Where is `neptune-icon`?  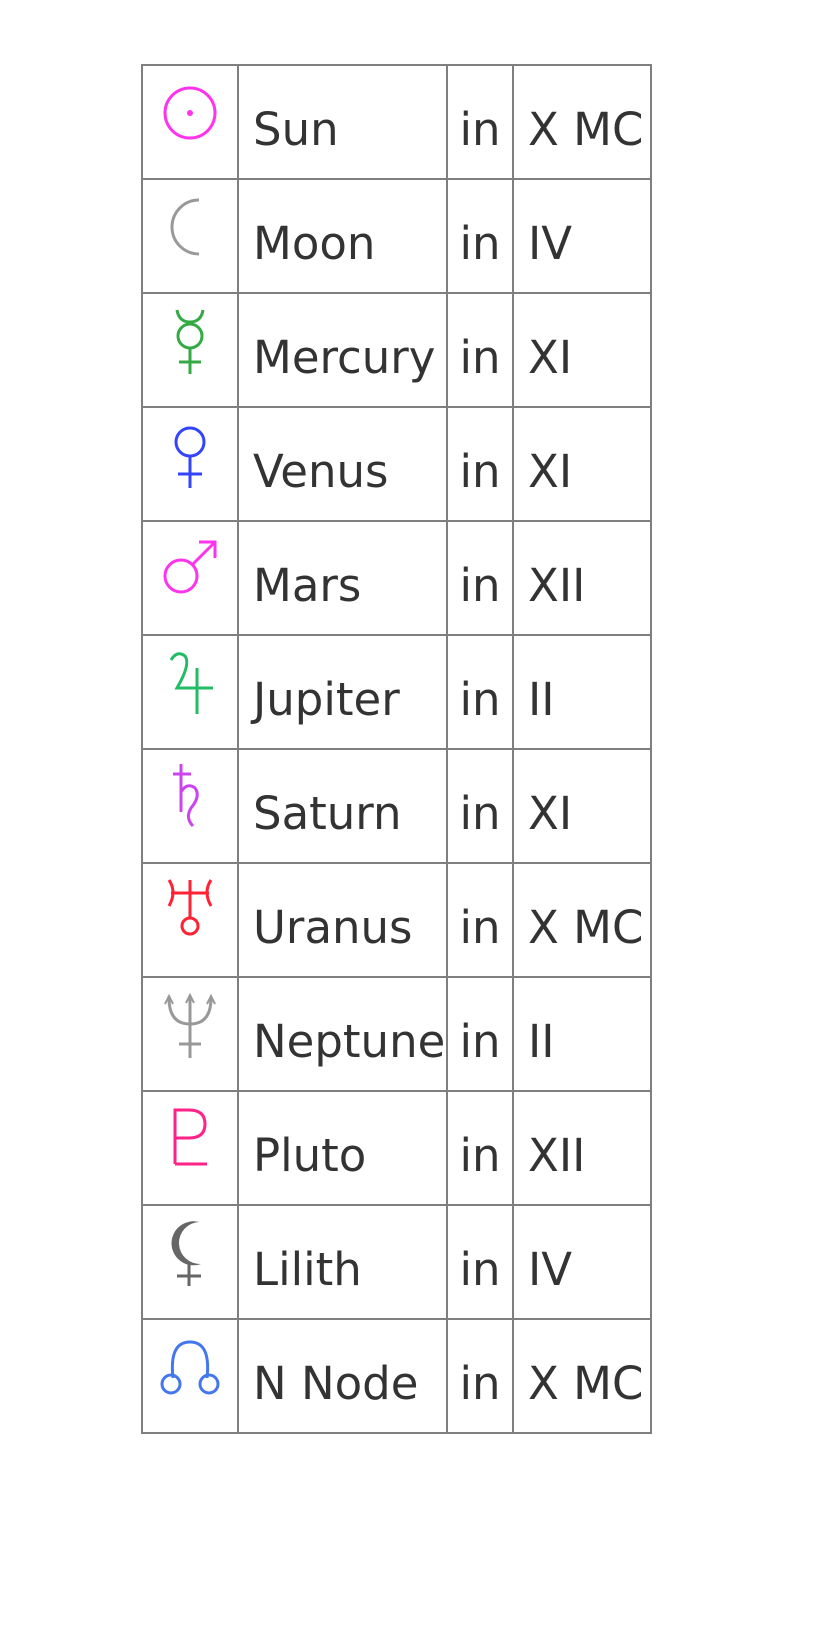
neptune-icon is located at coordinates (190, 1034).